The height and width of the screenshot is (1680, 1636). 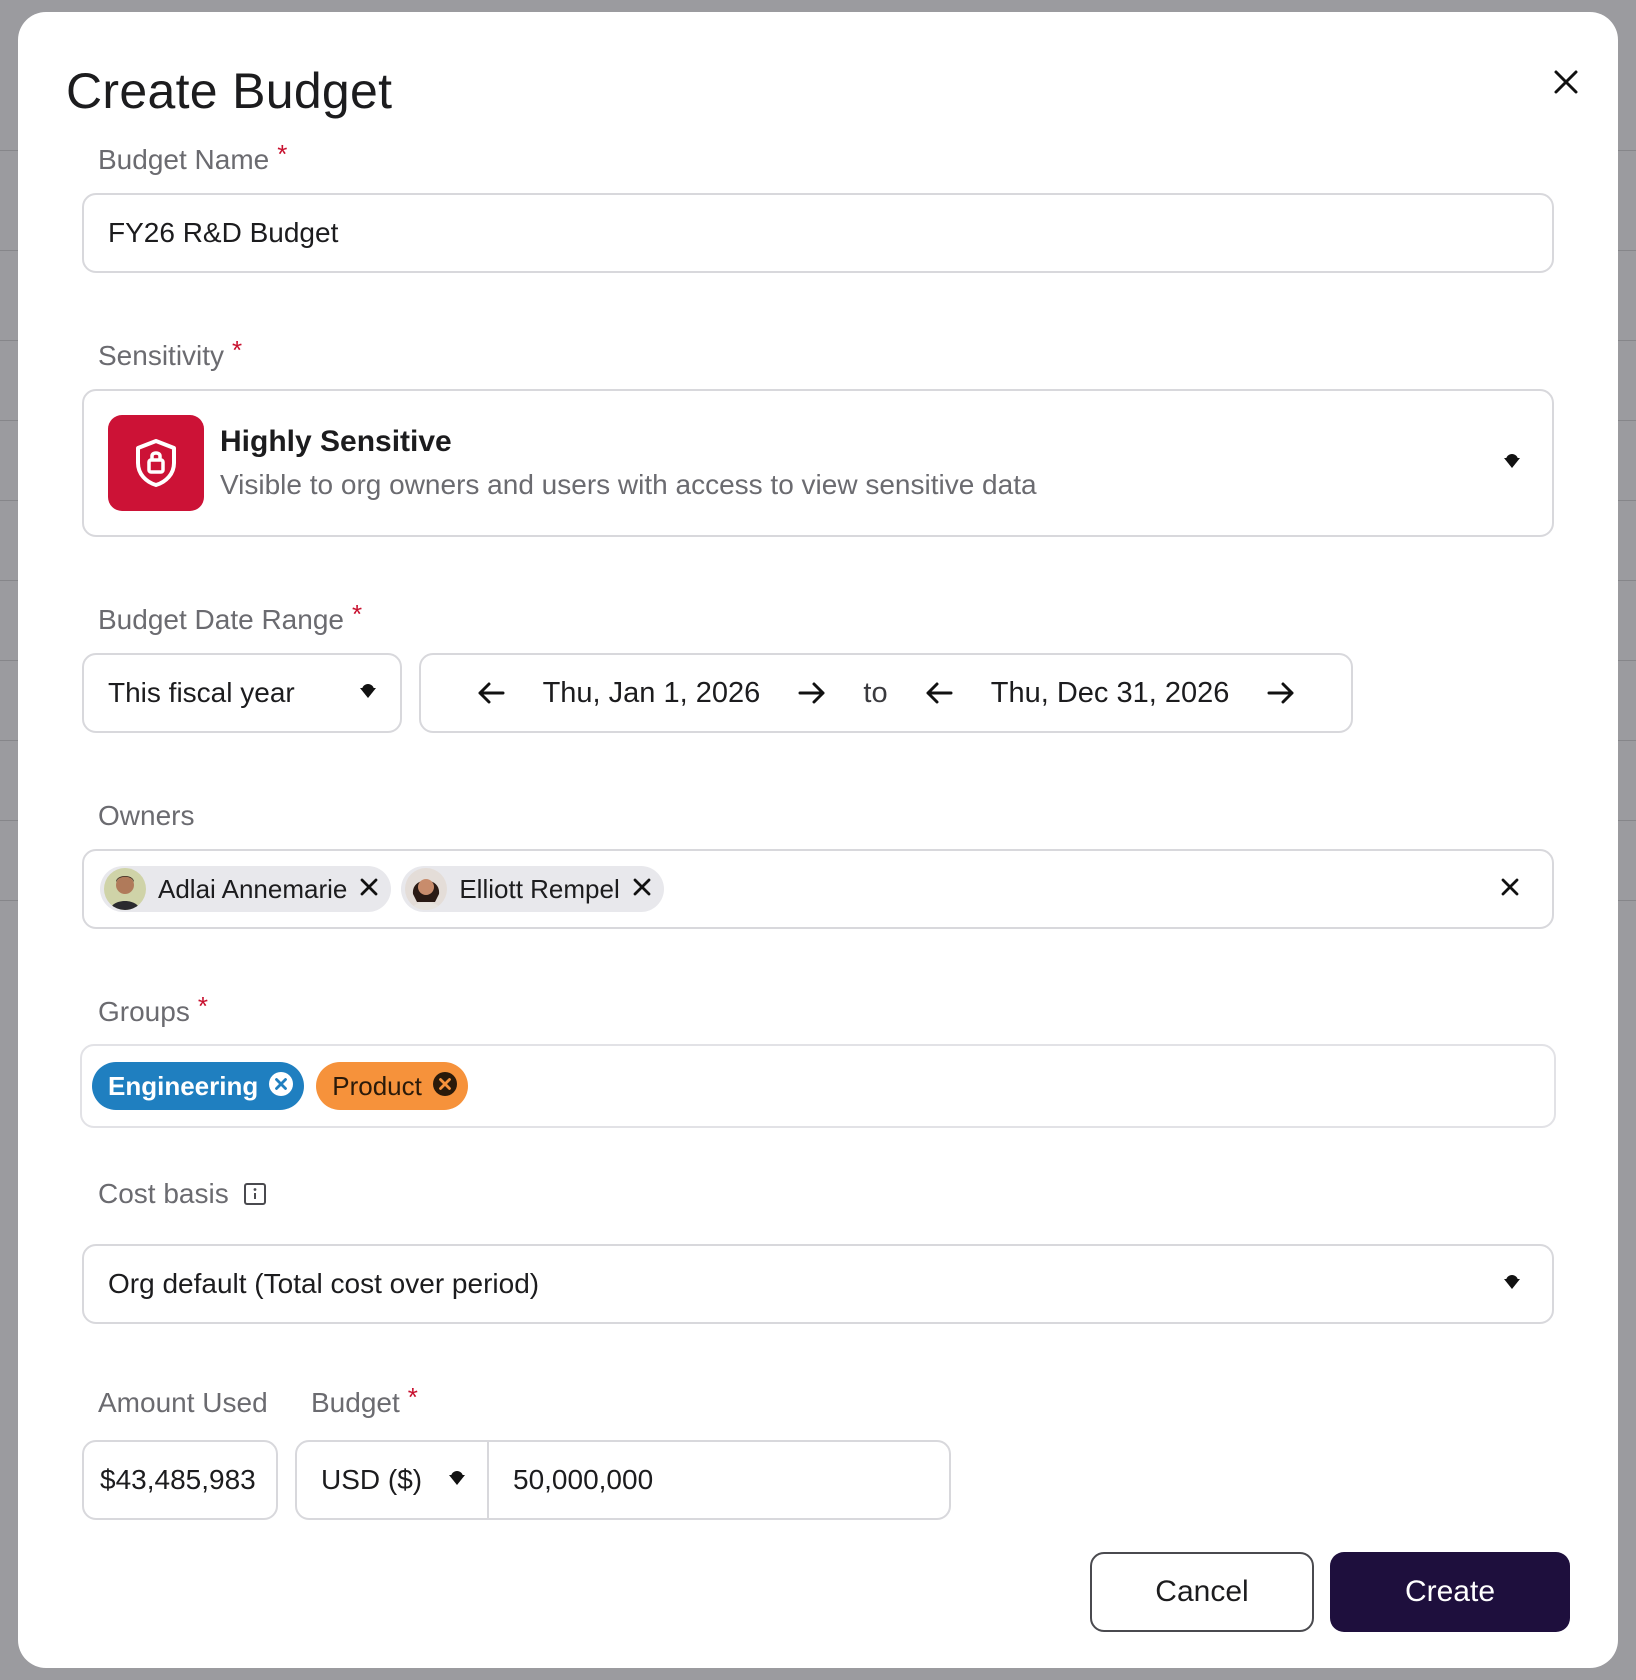 I want to click on group-chip-product: Product, so click(x=392, y=1086).